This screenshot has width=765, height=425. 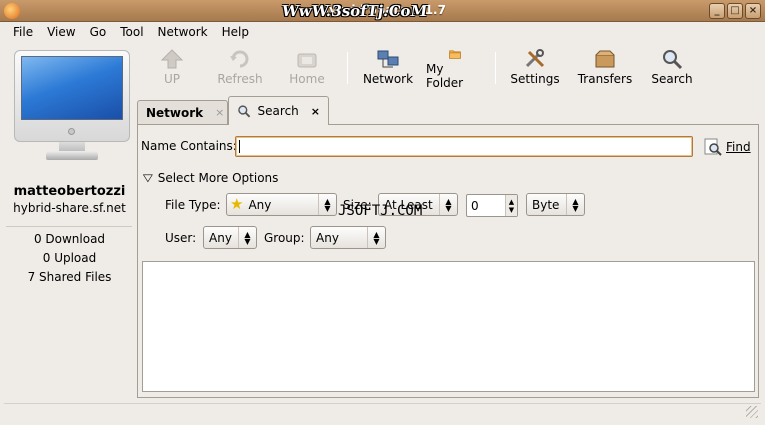 I want to click on find-button: Find, so click(x=728, y=146).